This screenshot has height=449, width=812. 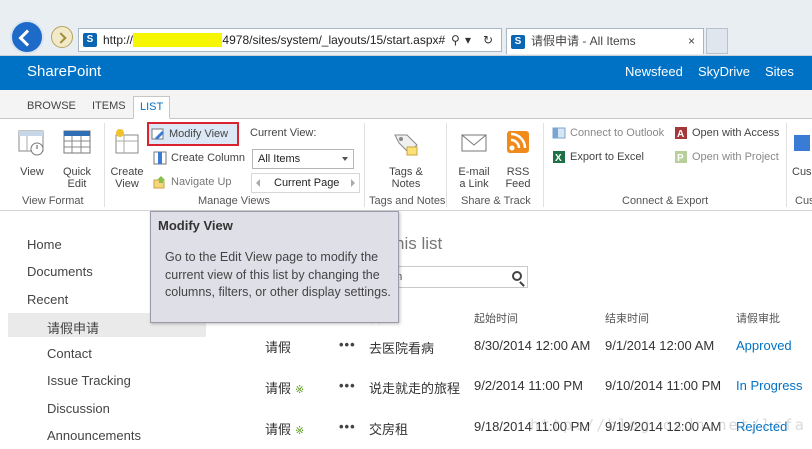 What do you see at coordinates (691, 41) in the screenshot?
I see `tab-close-icon: ×` at bounding box center [691, 41].